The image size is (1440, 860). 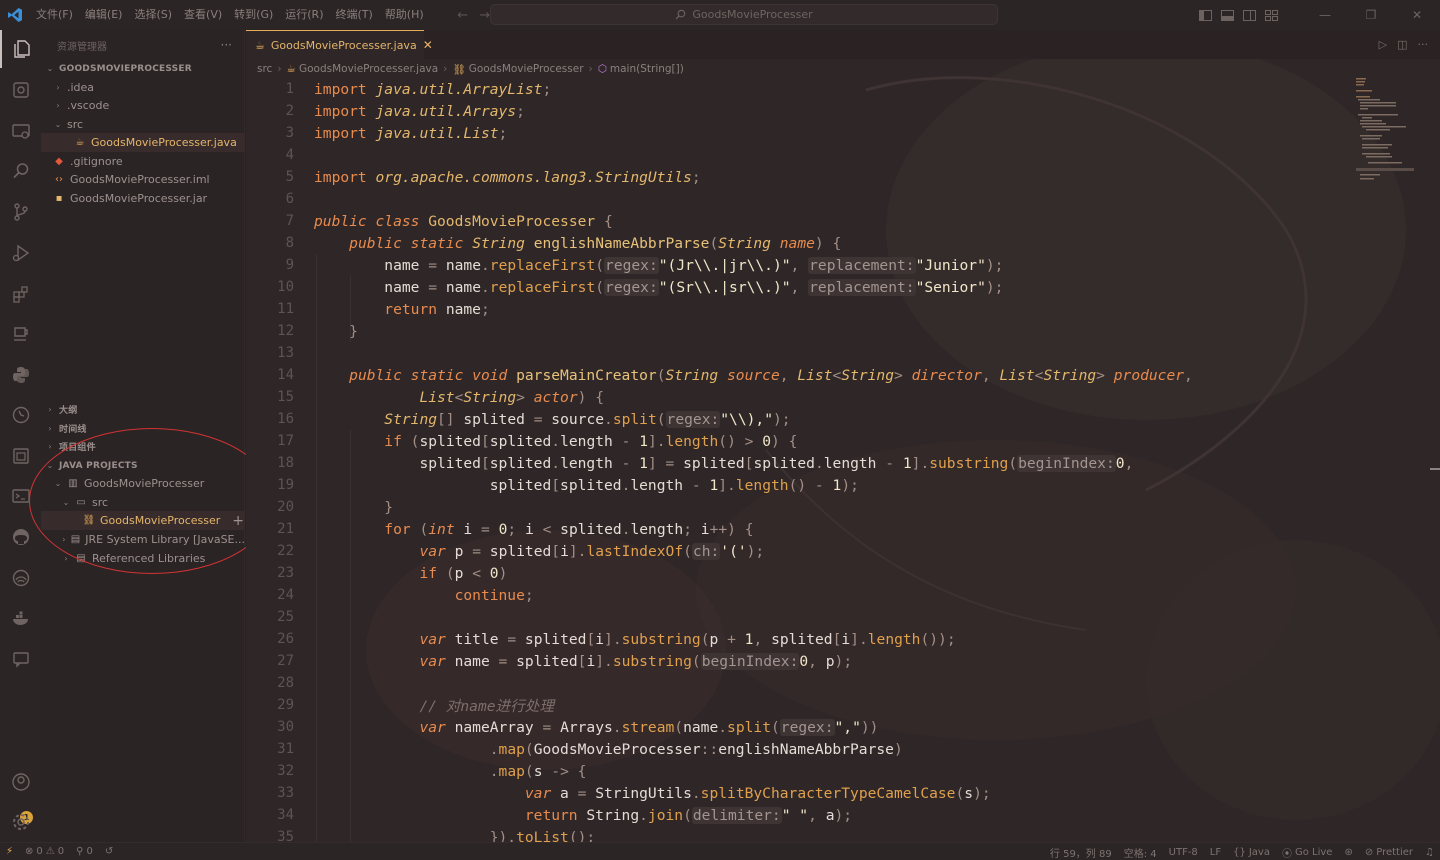 I want to click on project-manager-icon, so click(x=20, y=456).